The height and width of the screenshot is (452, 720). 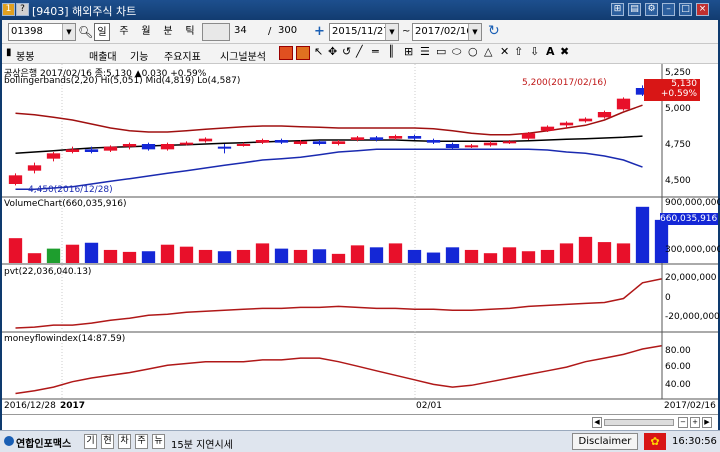 I want to click on menu-volume-profile: 매출대, so click(x=103, y=55).